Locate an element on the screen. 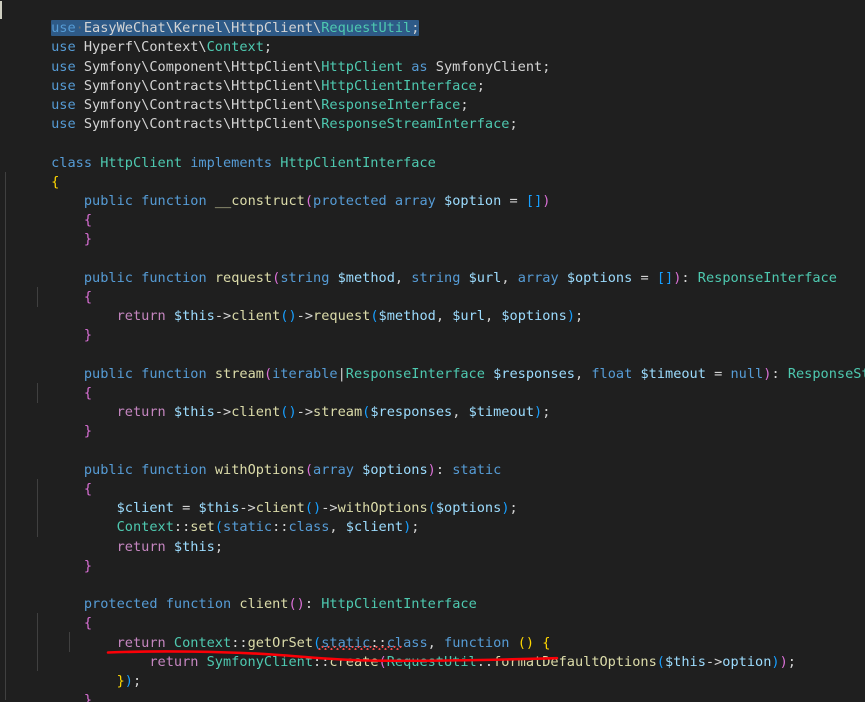  token-method-withoptions: withOptions is located at coordinates (259, 469).